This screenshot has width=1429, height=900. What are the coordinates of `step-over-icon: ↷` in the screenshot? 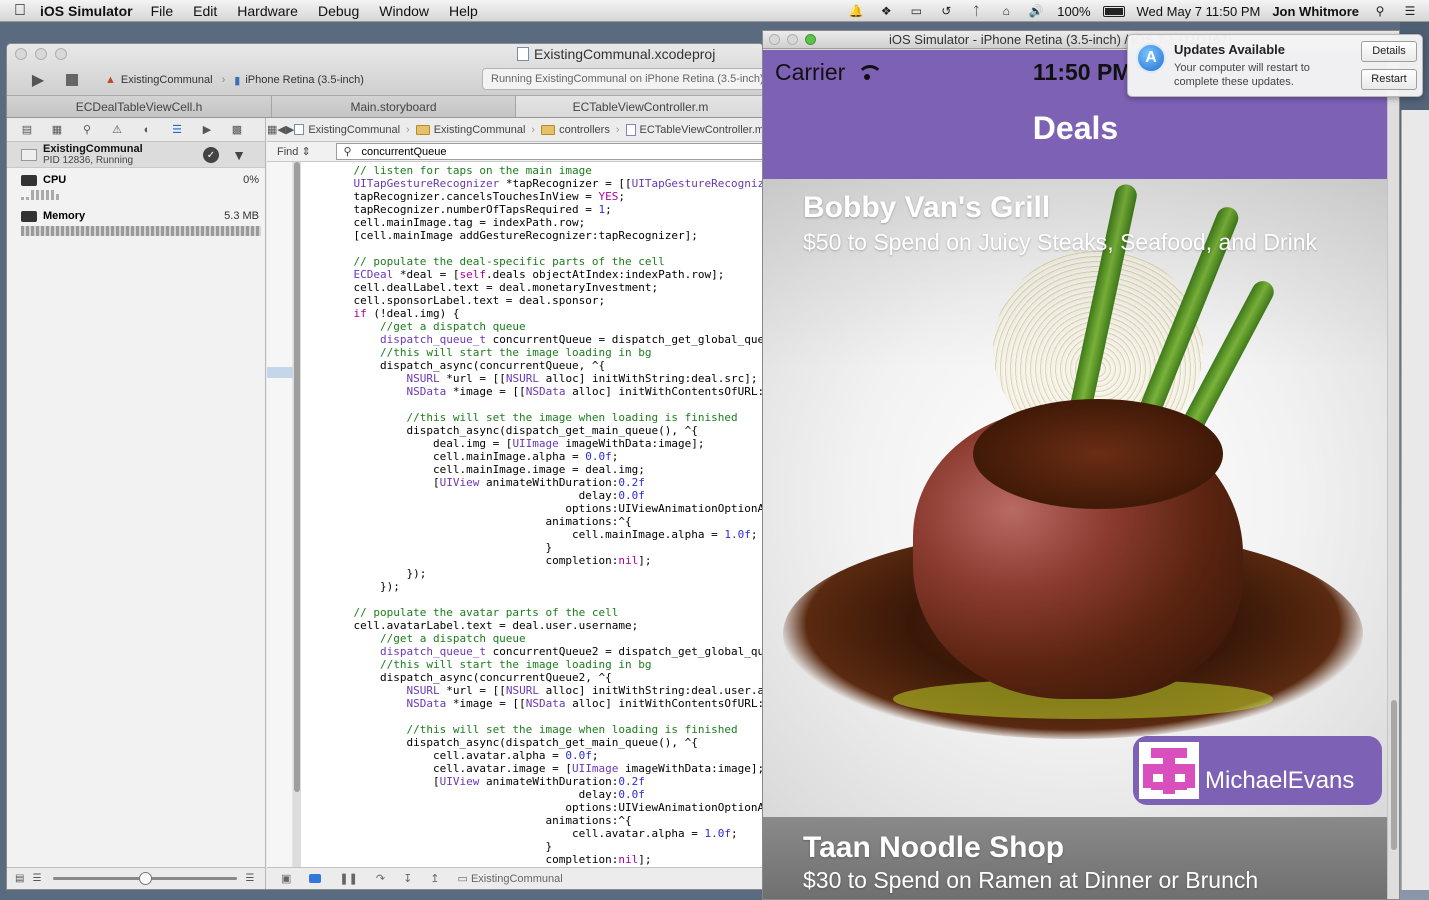 It's located at (380, 878).